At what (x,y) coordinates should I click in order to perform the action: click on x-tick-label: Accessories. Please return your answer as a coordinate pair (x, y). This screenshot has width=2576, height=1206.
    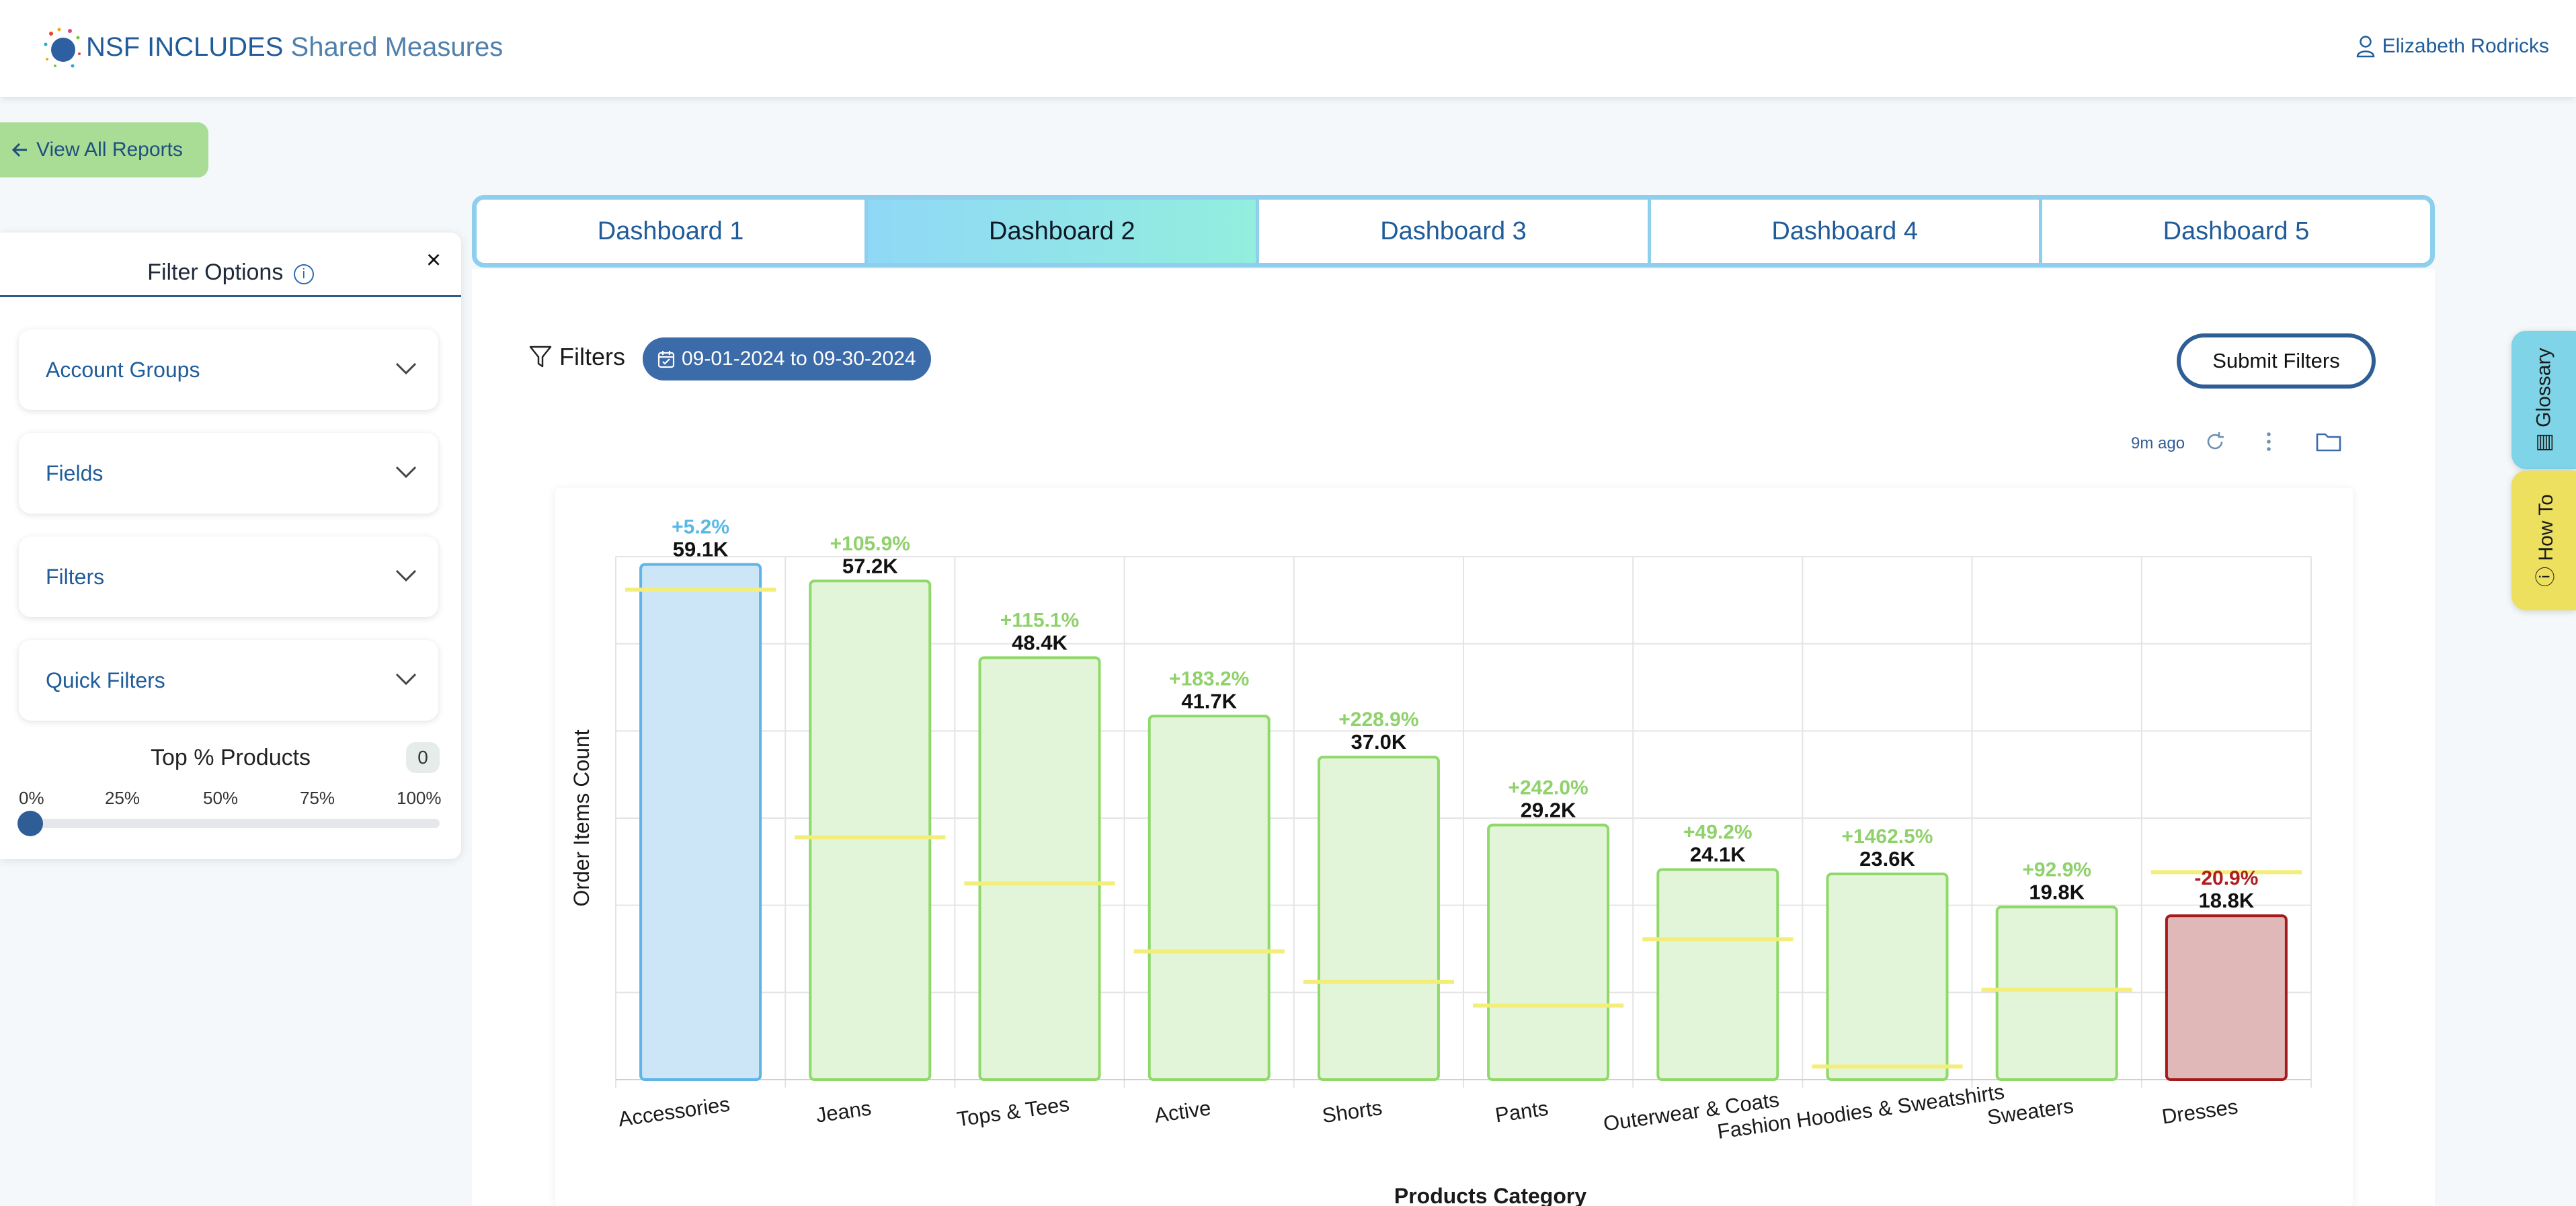
    Looking at the image, I should click on (673, 1111).